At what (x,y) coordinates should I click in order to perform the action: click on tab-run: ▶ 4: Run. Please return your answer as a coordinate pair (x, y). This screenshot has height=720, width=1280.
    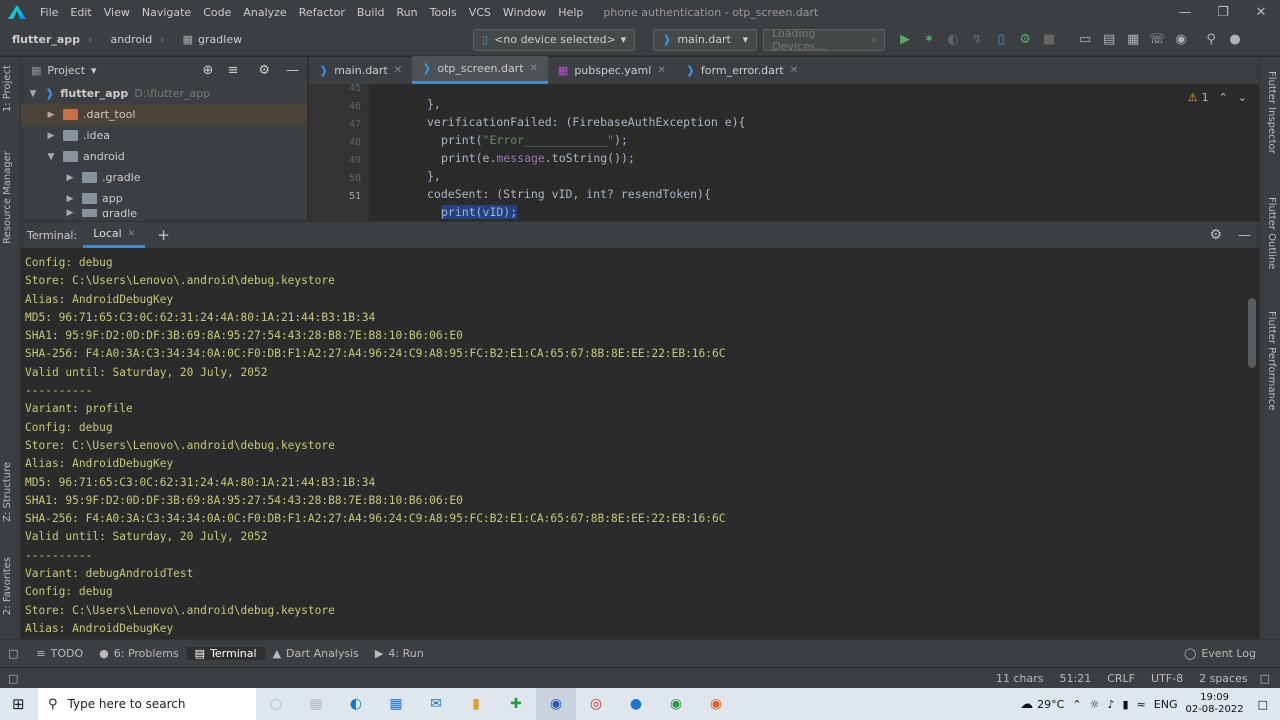
    Looking at the image, I should click on (399, 653).